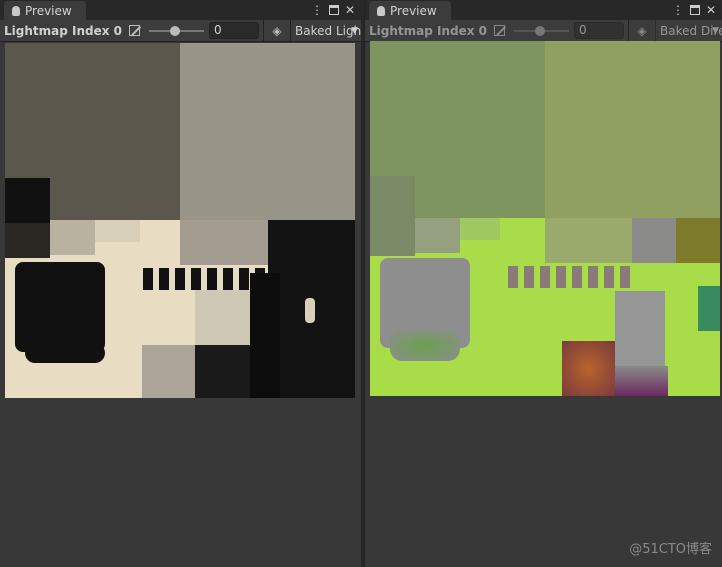 Image resolution: width=722 pixels, height=567 pixels. I want to click on preview-toolbar: Lightmap Index 0 0 ◈ Baked Lightn▼, so click(180, 30).